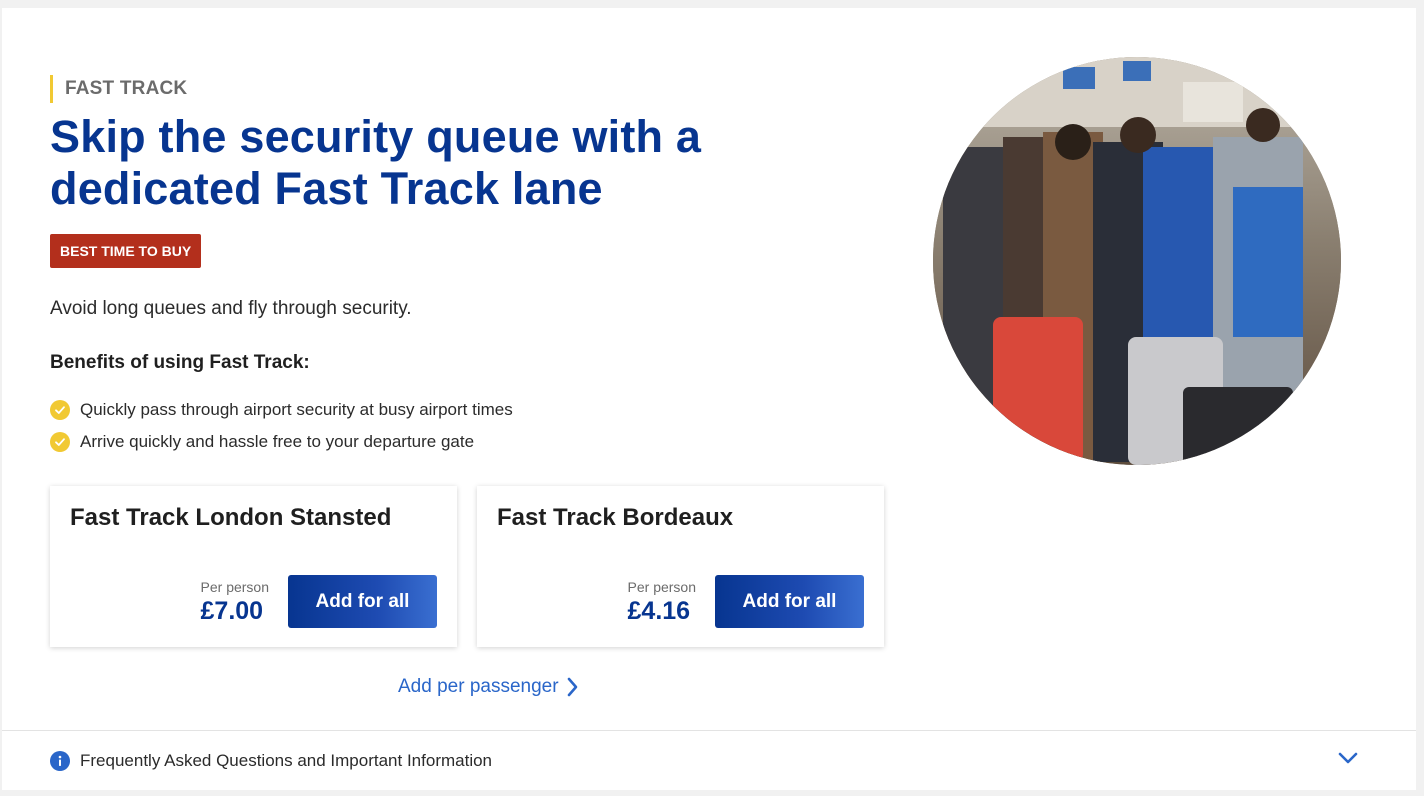  I want to click on add-per-passenger-label: Add per passenger, so click(478, 686).